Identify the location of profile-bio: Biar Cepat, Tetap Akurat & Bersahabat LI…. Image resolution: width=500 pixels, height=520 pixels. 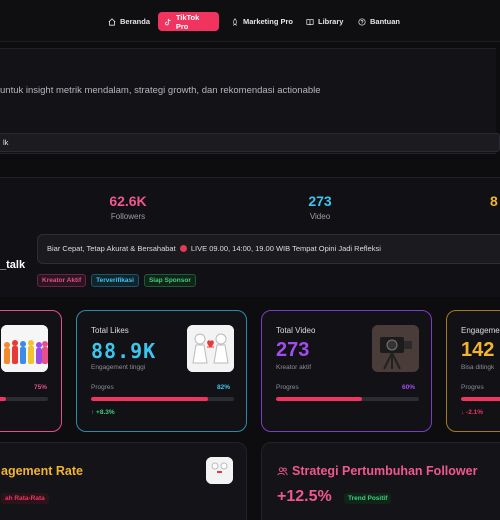
(268, 249).